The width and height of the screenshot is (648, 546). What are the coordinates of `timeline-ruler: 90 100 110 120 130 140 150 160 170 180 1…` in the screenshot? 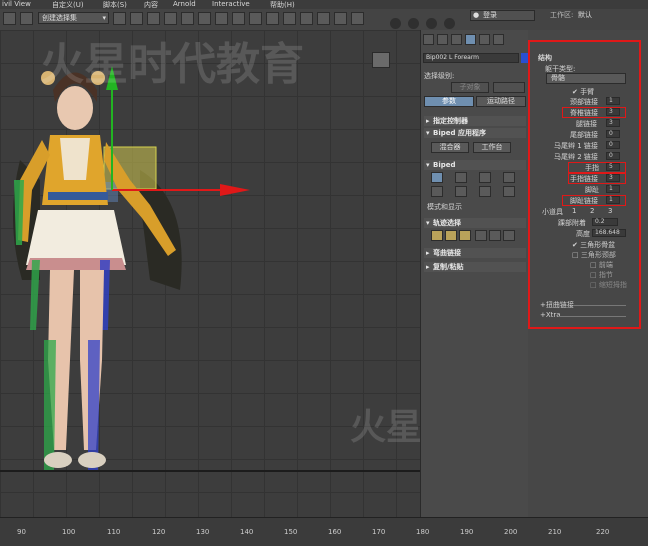 It's located at (324, 531).